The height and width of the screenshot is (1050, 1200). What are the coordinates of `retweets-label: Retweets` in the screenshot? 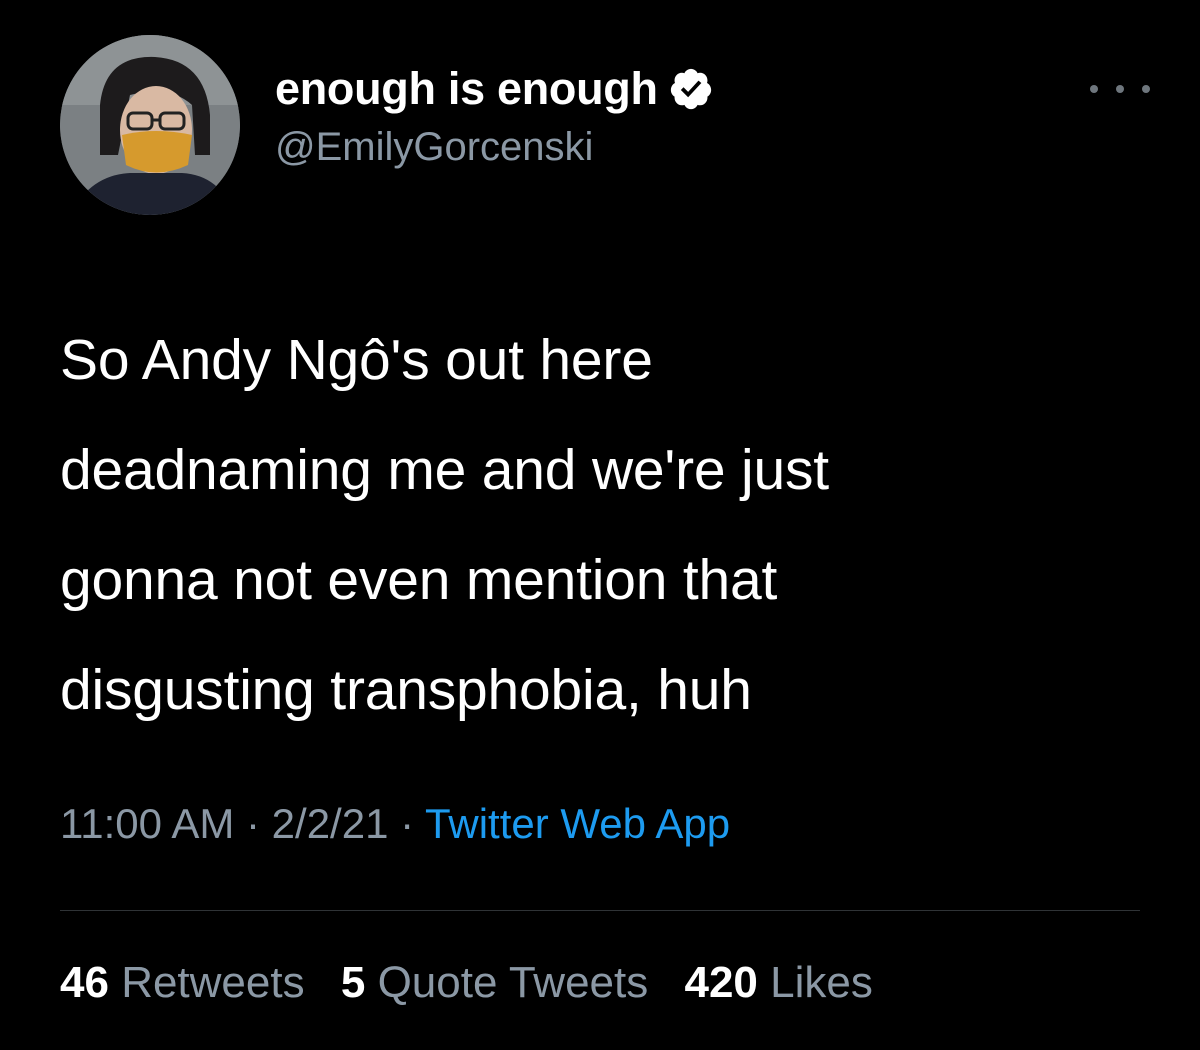 It's located at (213, 982).